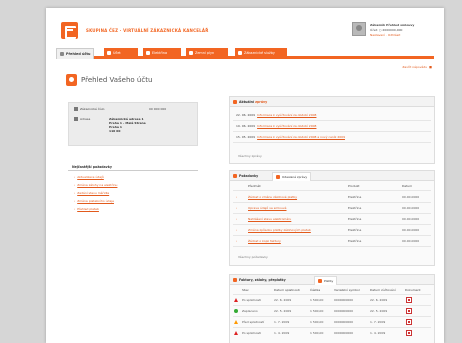 The width and height of the screenshot is (462, 343). Describe the element at coordinates (386, 30) in the screenshot. I see `user-account: Účet: ○ 2000000,000` at that location.